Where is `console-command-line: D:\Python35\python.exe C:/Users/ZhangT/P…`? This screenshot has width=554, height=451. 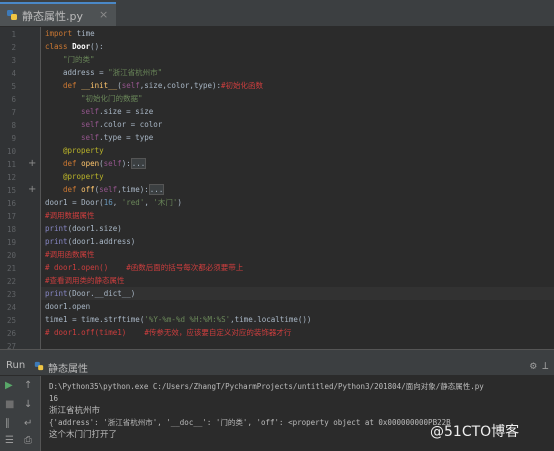
console-command-line: D:\Python35\python.exe C:/Users/ZhangT/P… is located at coordinates (266, 386).